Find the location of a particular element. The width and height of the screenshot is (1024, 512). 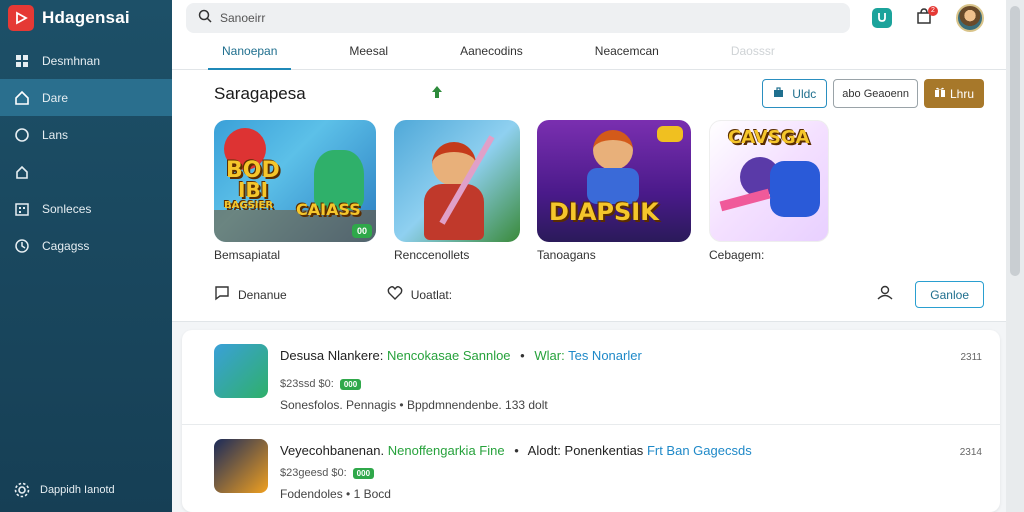

game-card-image: DIAPSIK is located at coordinates (614, 181).